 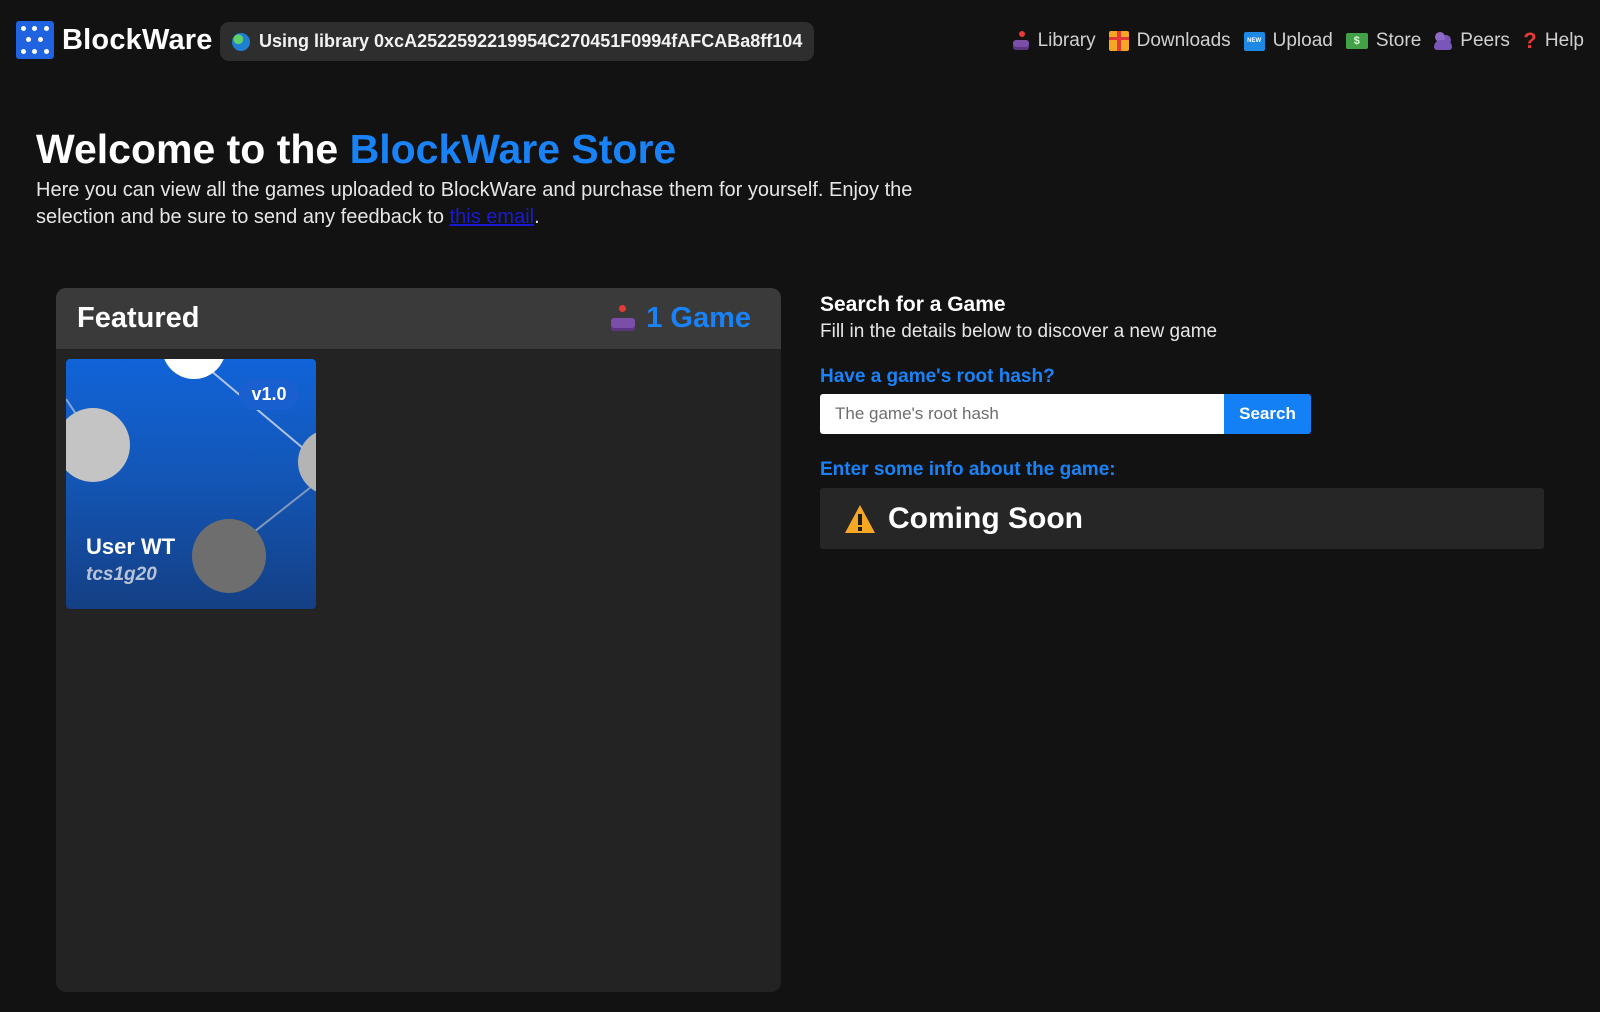 I want to click on brand-name: BlockWare, so click(x=137, y=39).